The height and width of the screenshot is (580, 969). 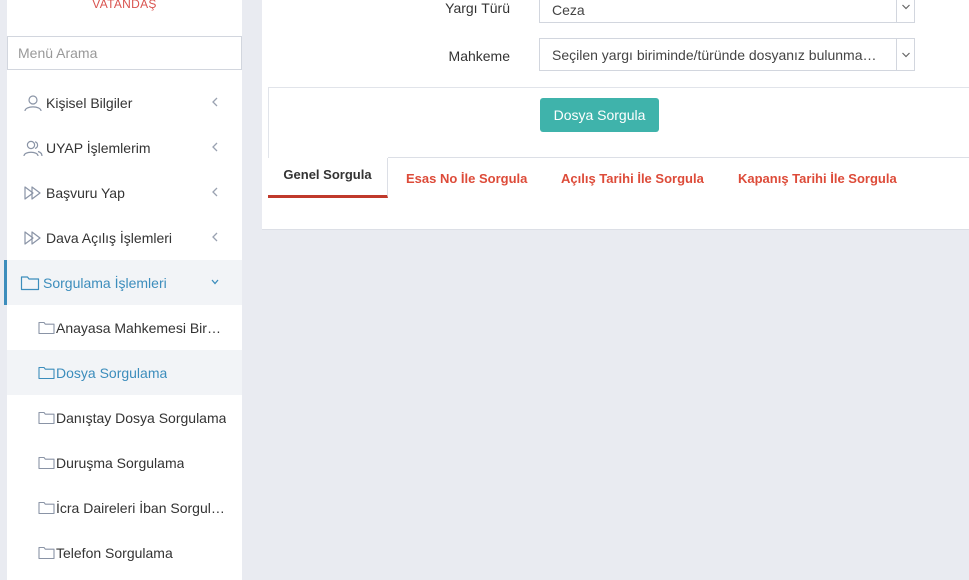 What do you see at coordinates (114, 552) in the screenshot?
I see `sidebar-subitem-label: Telefon Sorgulama` at bounding box center [114, 552].